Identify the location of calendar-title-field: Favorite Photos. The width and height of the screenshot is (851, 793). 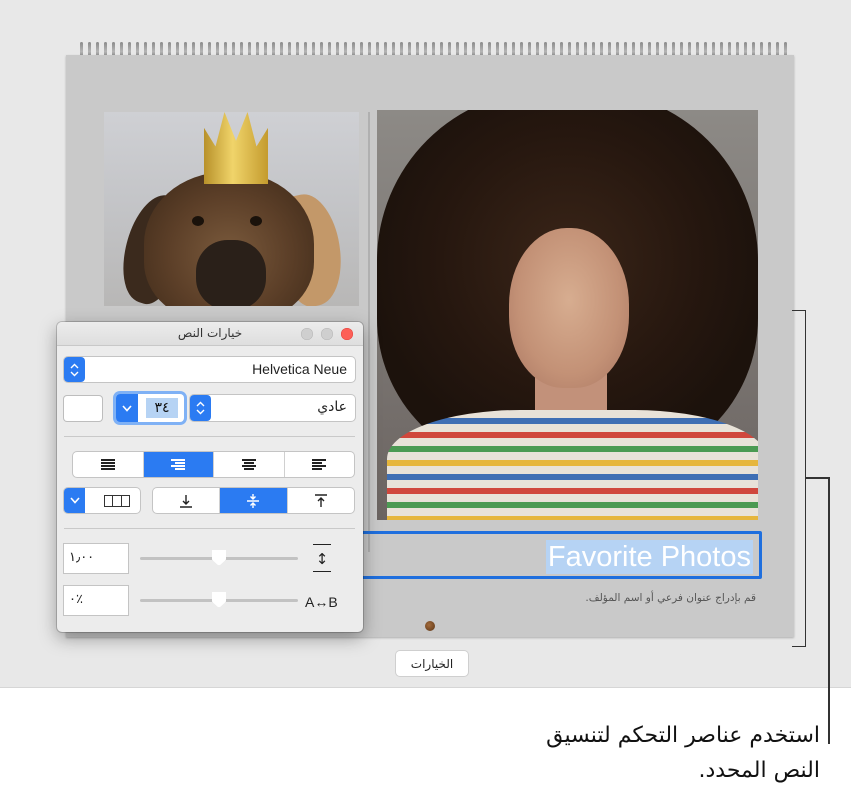
(560, 555).